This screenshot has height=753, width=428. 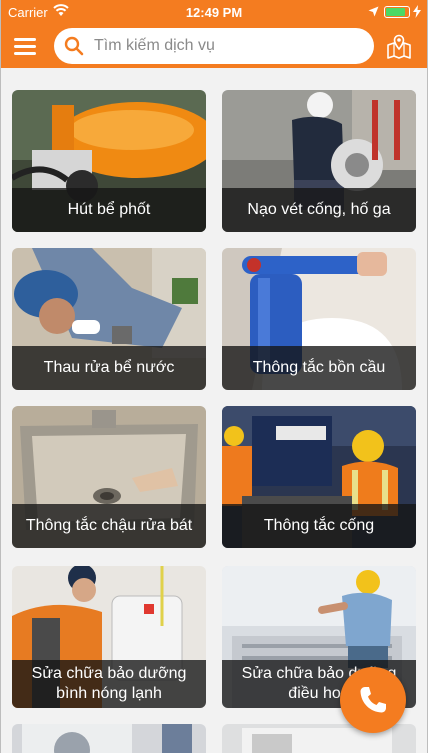 What do you see at coordinates (109, 319) in the screenshot?
I see `service-card: Thau rửa bể nước` at bounding box center [109, 319].